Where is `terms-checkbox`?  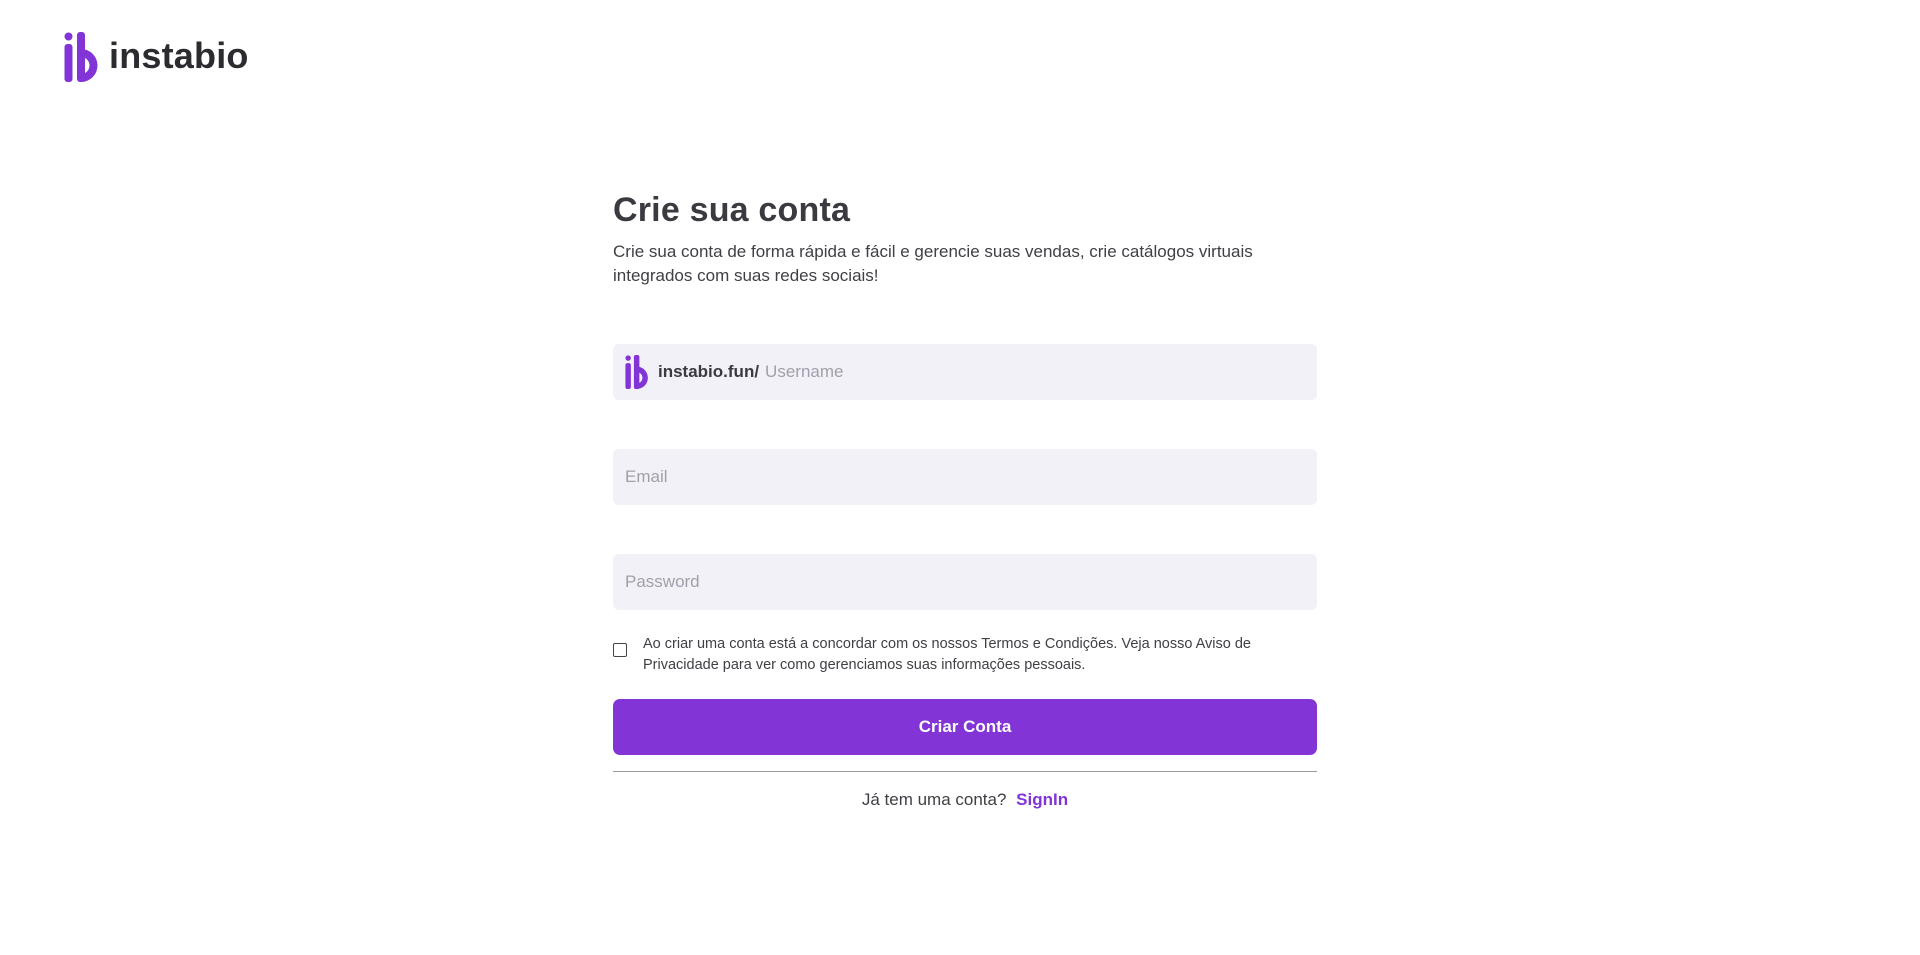 terms-checkbox is located at coordinates (620, 650).